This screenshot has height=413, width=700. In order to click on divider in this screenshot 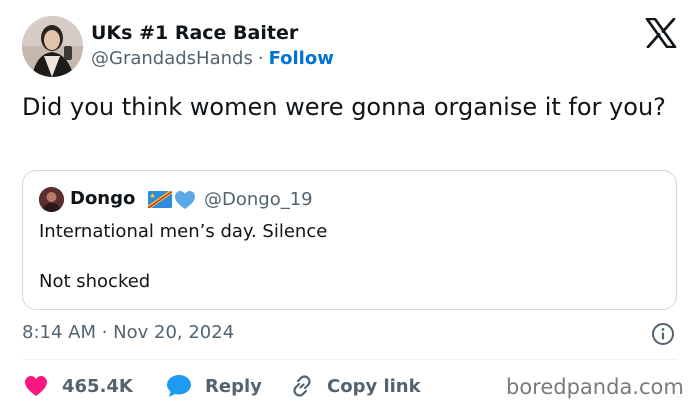, I will do `click(349, 359)`.